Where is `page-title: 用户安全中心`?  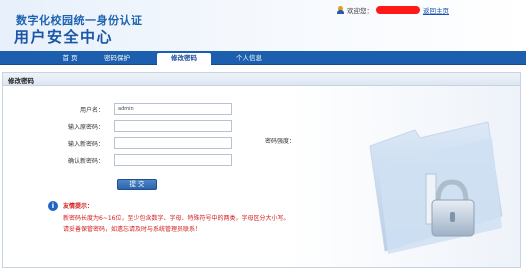
page-title: 用户安全中心 is located at coordinates (64, 37).